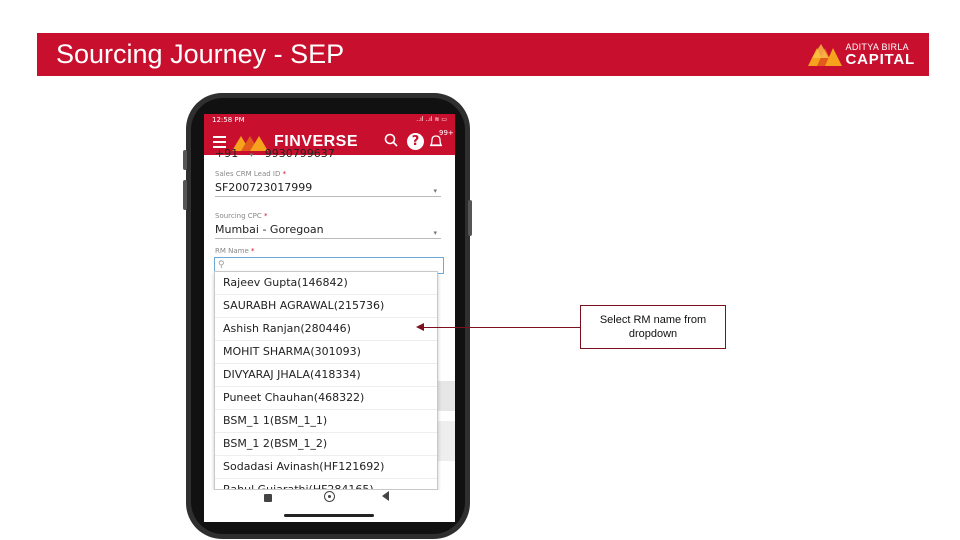 Image resolution: width=960 pixels, height=540 pixels. I want to click on lead-id-label: Sales CRM Lead ID, so click(248, 174).